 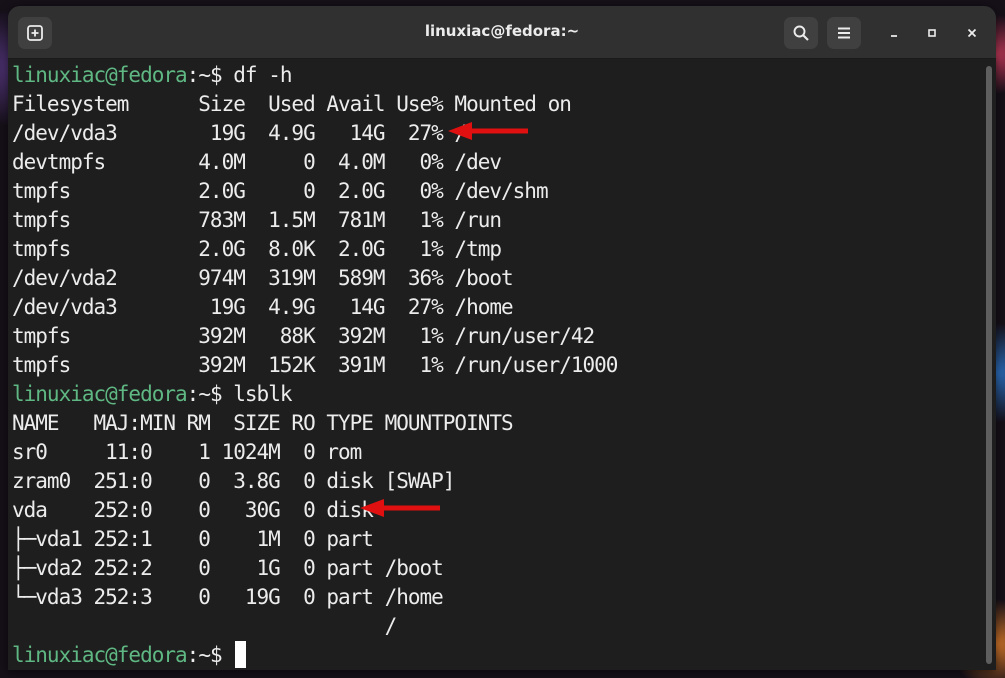 What do you see at coordinates (496, 655) in the screenshot?
I see `active-prompt-line: linuxiac@fedora:~$` at bounding box center [496, 655].